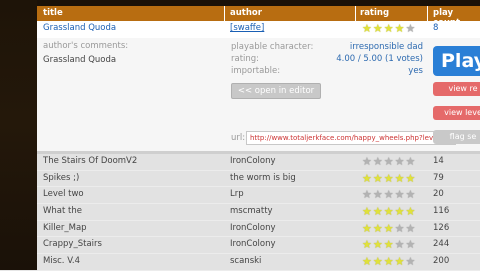 Image resolution: width=480 pixels, height=271 pixels. I want to click on level-play-count: 14, so click(438, 161).